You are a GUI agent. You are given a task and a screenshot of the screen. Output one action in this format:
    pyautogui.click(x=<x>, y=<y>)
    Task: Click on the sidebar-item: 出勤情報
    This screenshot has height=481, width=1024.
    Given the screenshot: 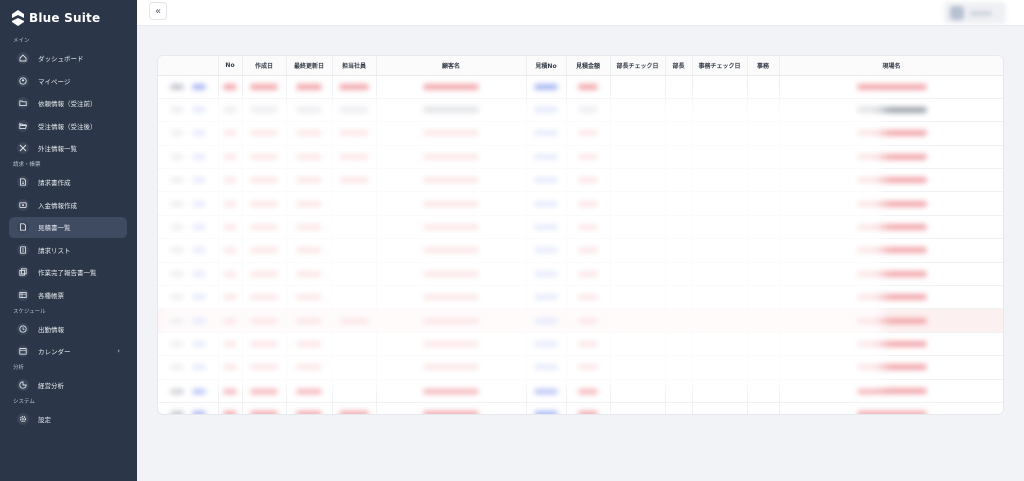 What is the action you would take?
    pyautogui.click(x=68, y=328)
    